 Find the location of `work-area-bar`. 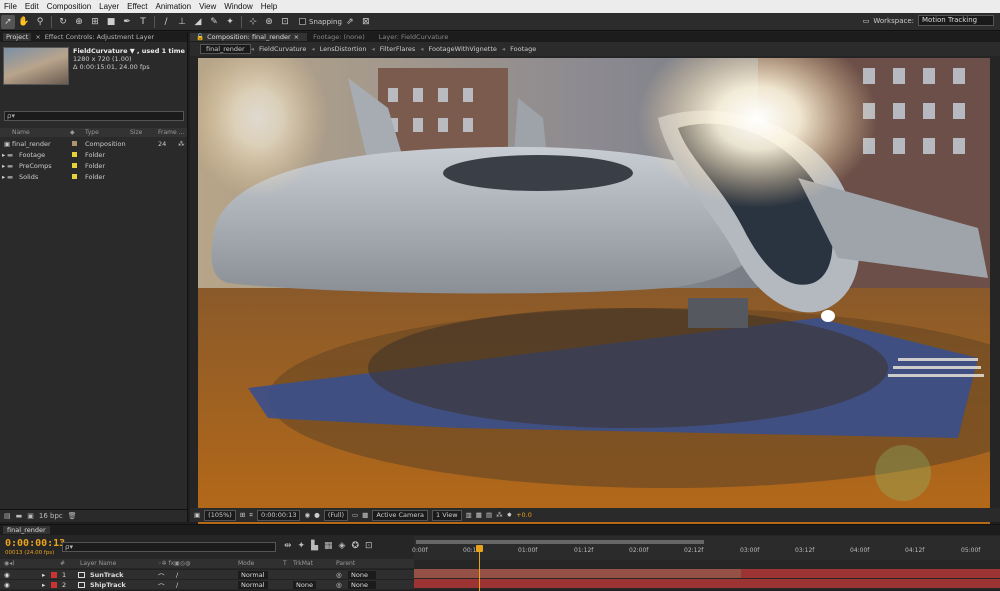

work-area-bar is located at coordinates (560, 542).